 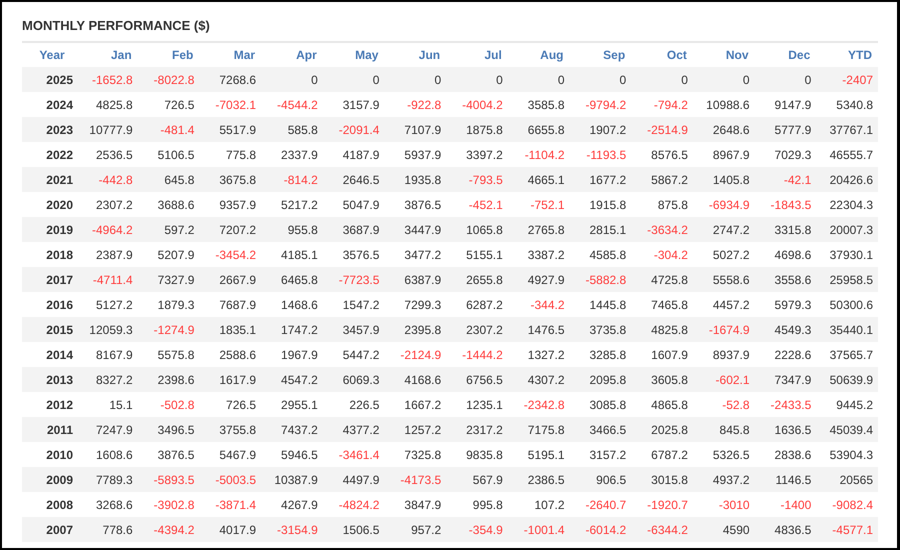 What do you see at coordinates (353, 379) in the screenshot?
I see `table-cell: 6069.3` at bounding box center [353, 379].